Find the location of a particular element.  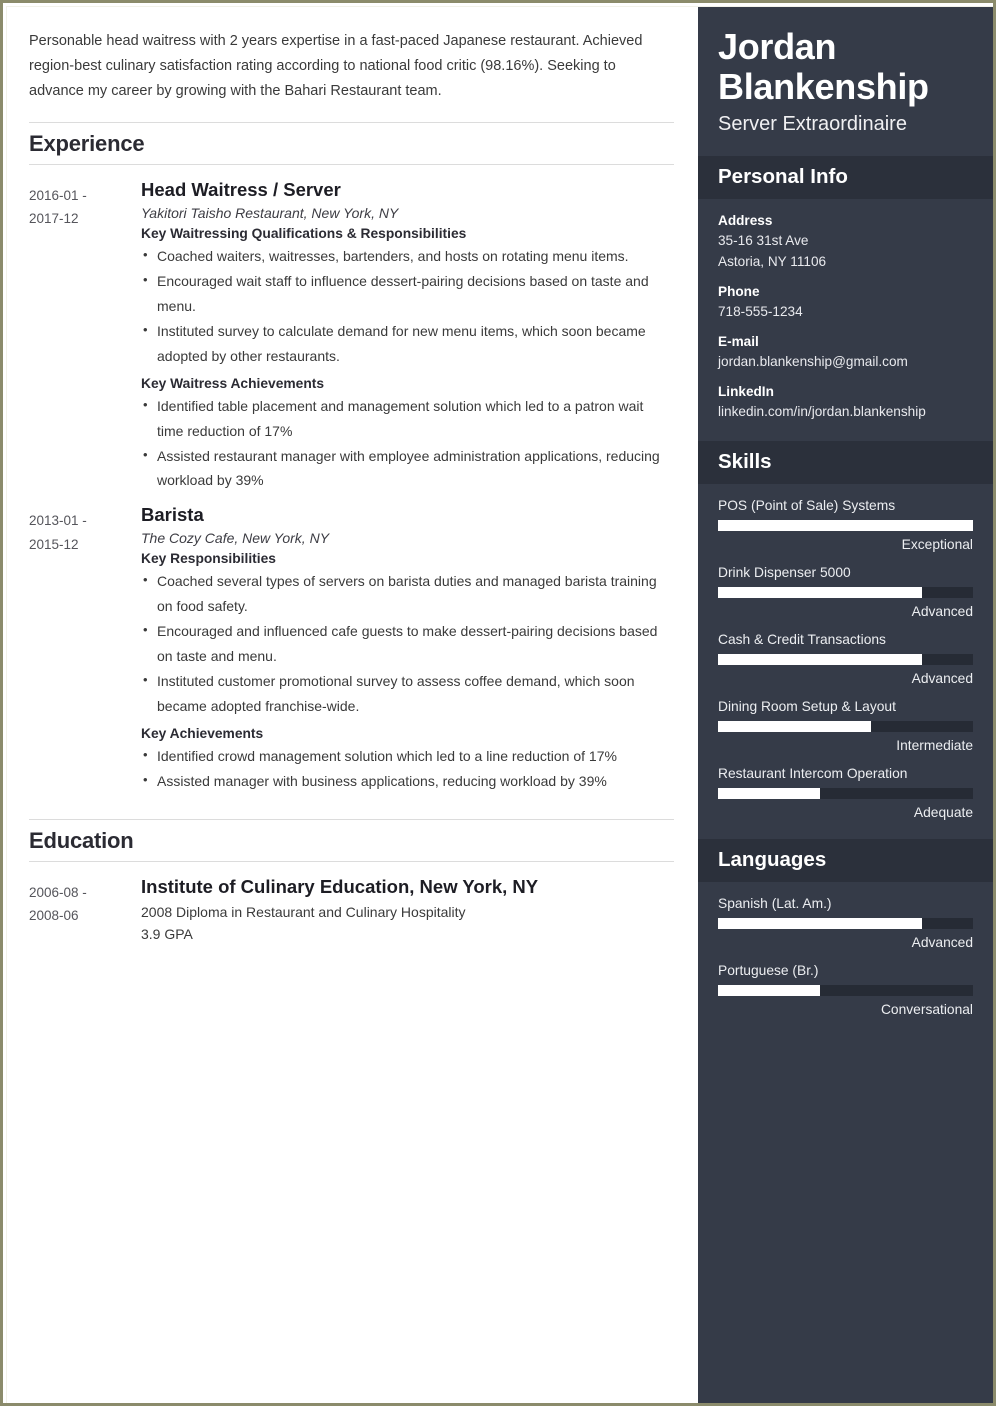

job-company: The Cozy Cafe, New York, NY is located at coordinates (235, 538).